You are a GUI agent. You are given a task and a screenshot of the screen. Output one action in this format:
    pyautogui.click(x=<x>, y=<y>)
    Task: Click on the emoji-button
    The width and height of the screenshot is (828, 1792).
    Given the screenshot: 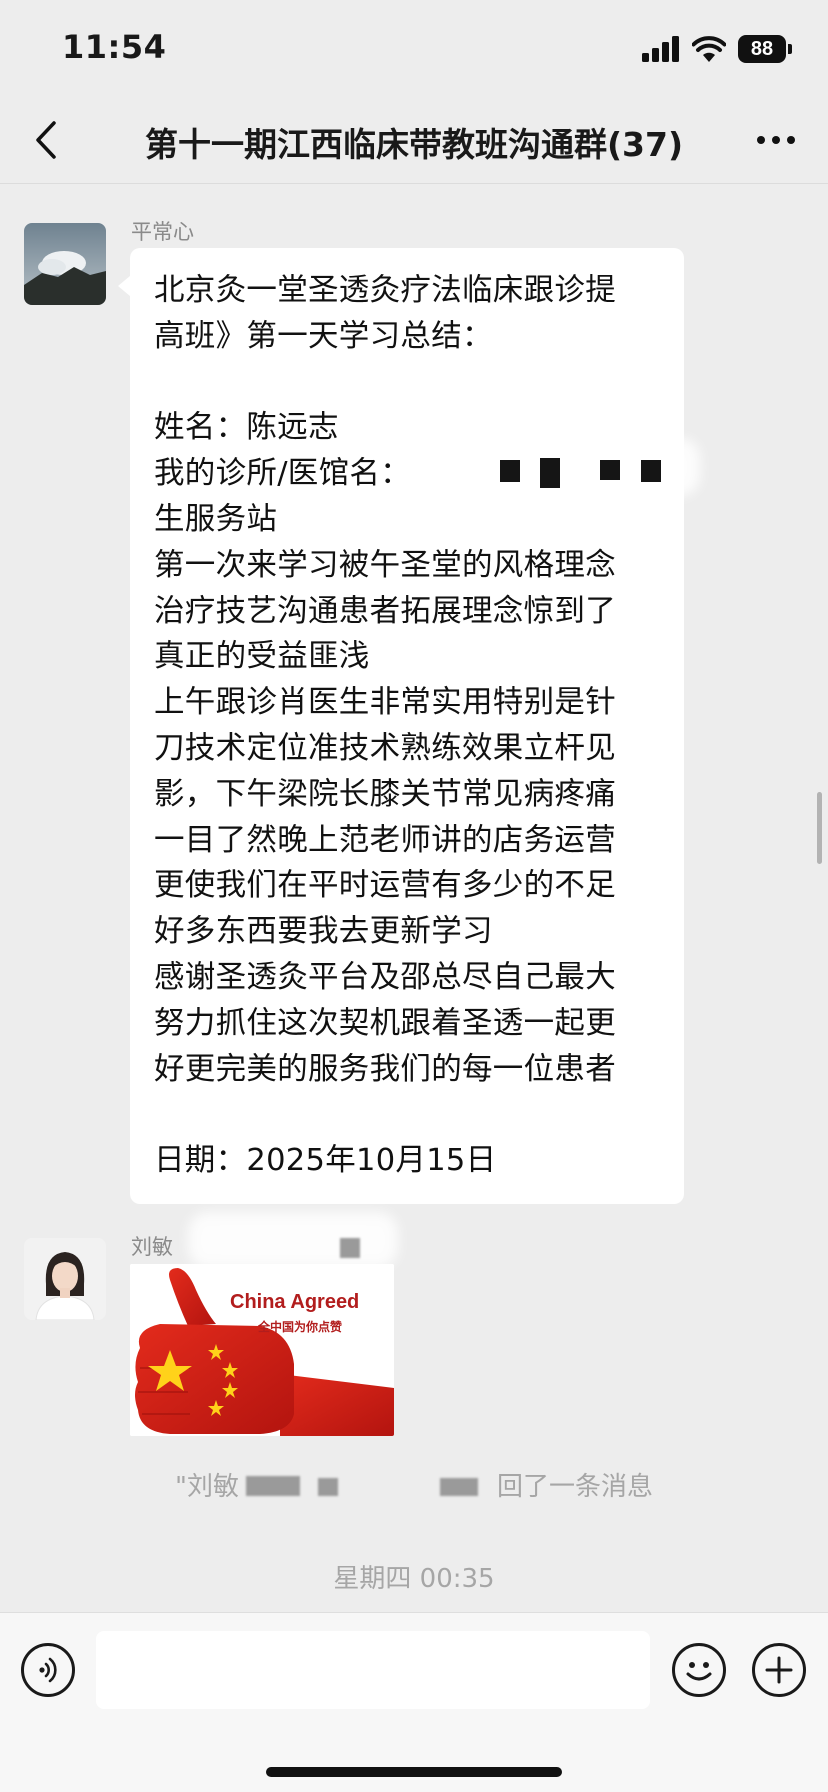 What is the action you would take?
    pyautogui.click(x=699, y=1670)
    